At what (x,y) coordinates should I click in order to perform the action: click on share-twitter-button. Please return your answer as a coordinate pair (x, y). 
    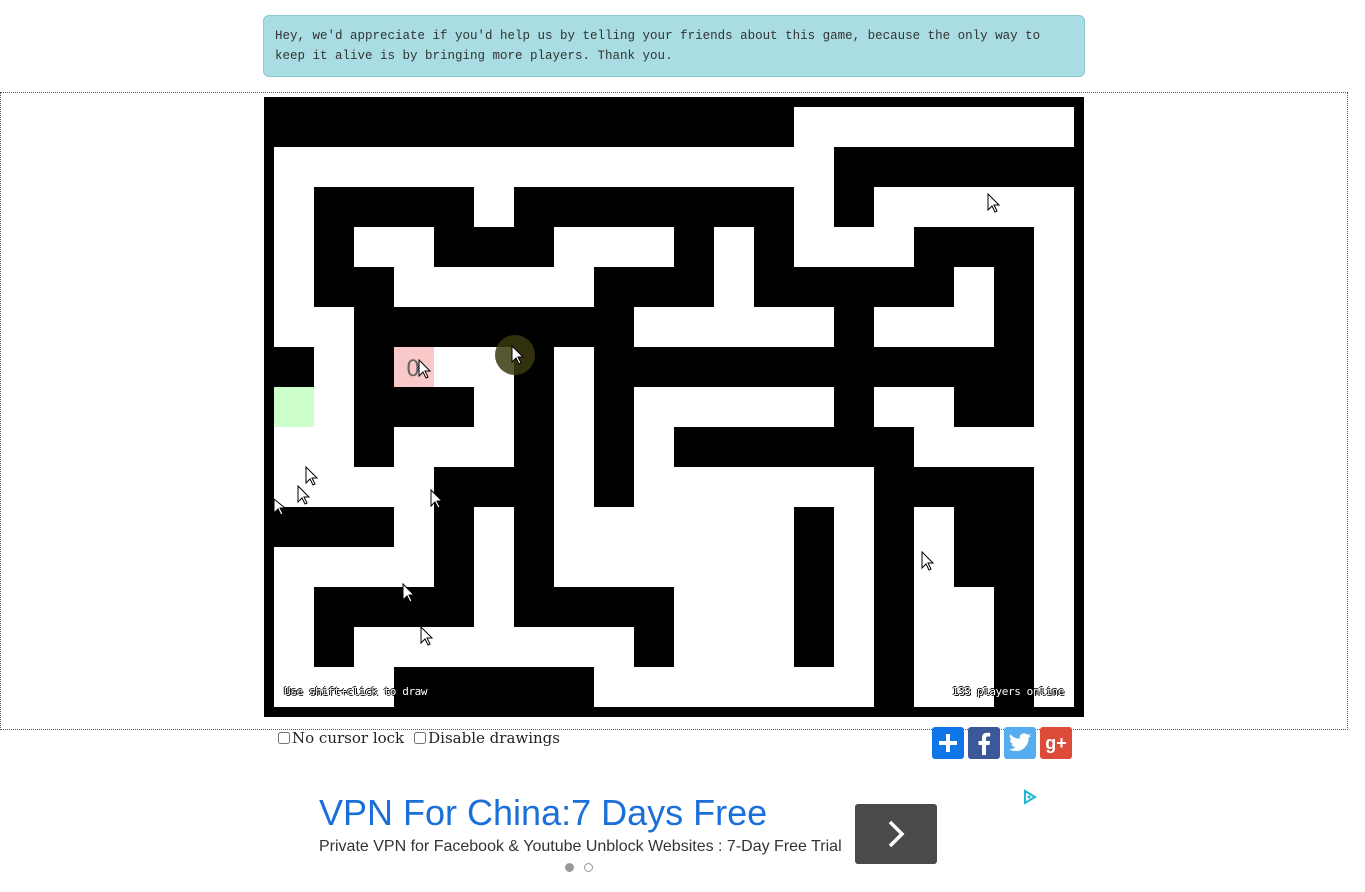
    Looking at the image, I should click on (1020, 743).